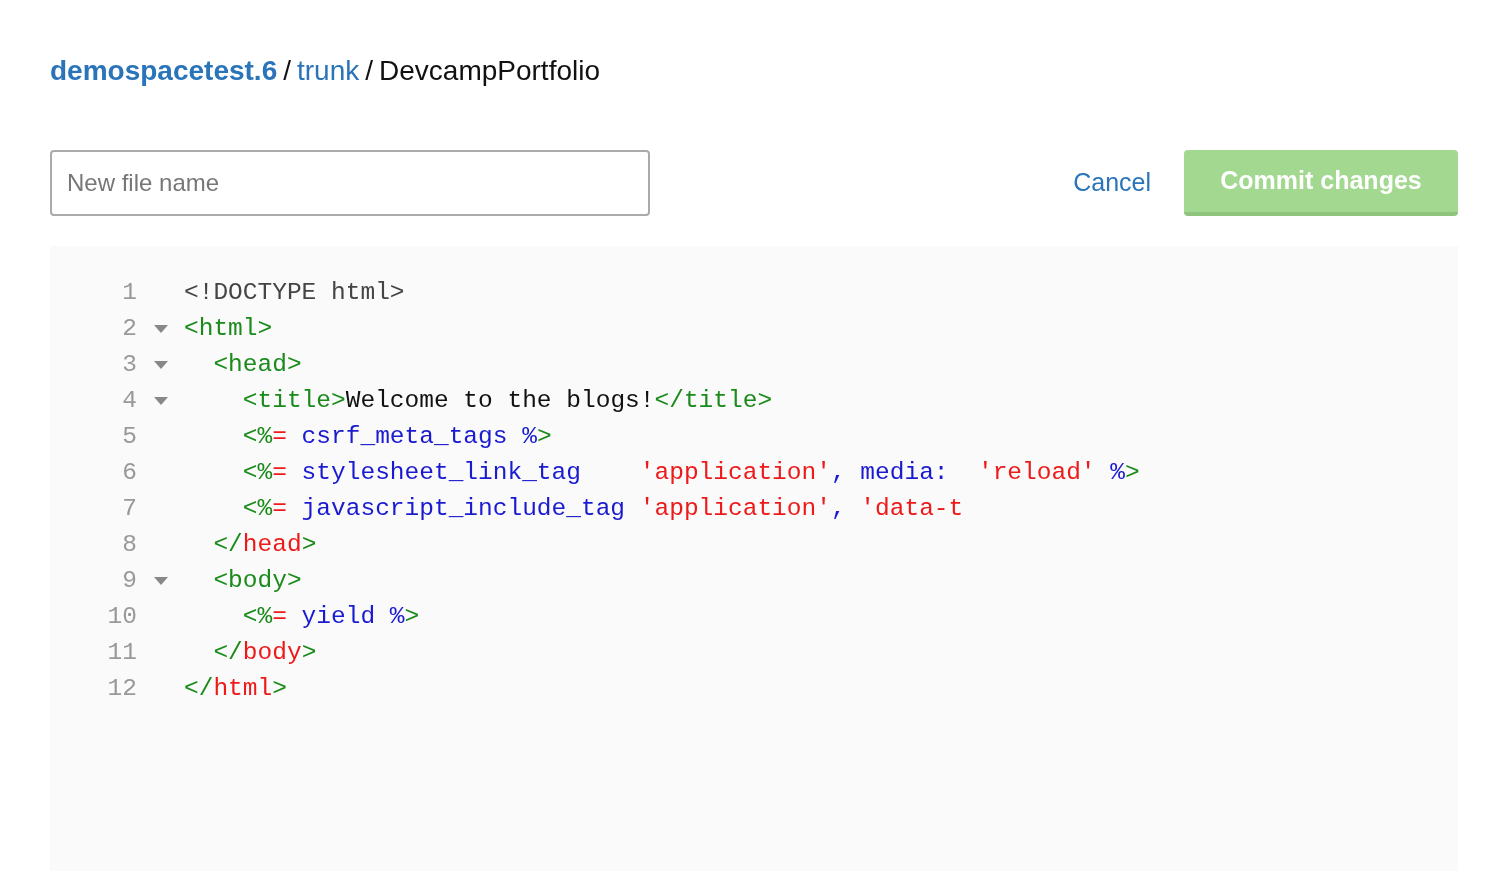 This screenshot has width=1506, height=871. I want to click on line-number: 9, so click(129, 580).